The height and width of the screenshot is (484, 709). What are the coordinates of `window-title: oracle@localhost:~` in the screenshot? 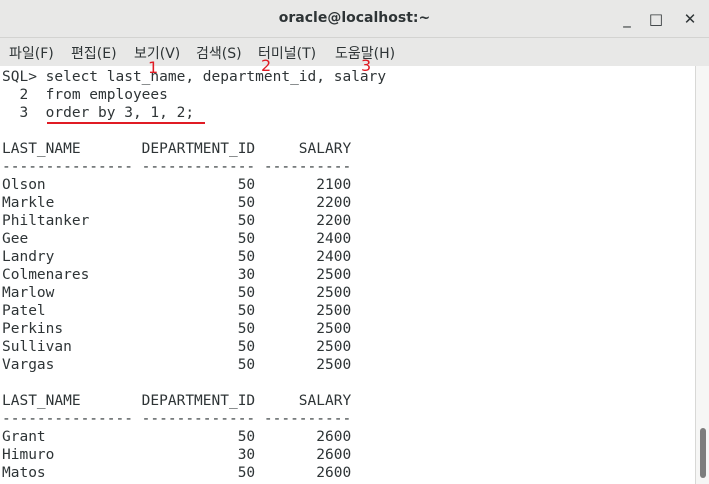 It's located at (354, 18).